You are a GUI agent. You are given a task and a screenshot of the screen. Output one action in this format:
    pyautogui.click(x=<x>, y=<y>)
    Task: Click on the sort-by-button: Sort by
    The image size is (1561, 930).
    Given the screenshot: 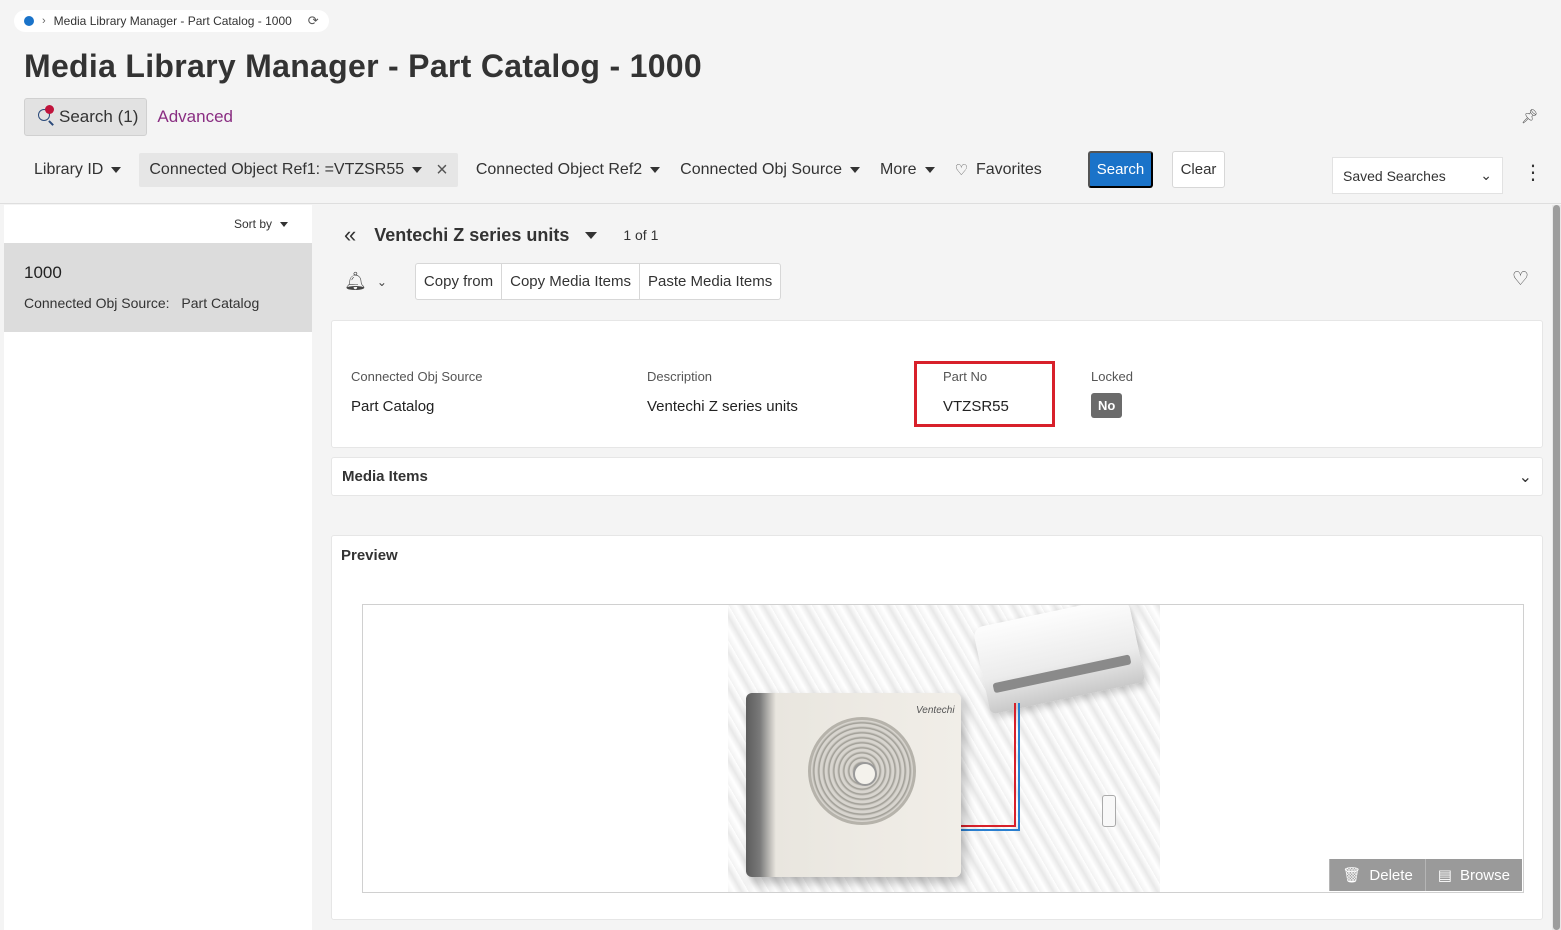 What is the action you would take?
    pyautogui.click(x=261, y=224)
    